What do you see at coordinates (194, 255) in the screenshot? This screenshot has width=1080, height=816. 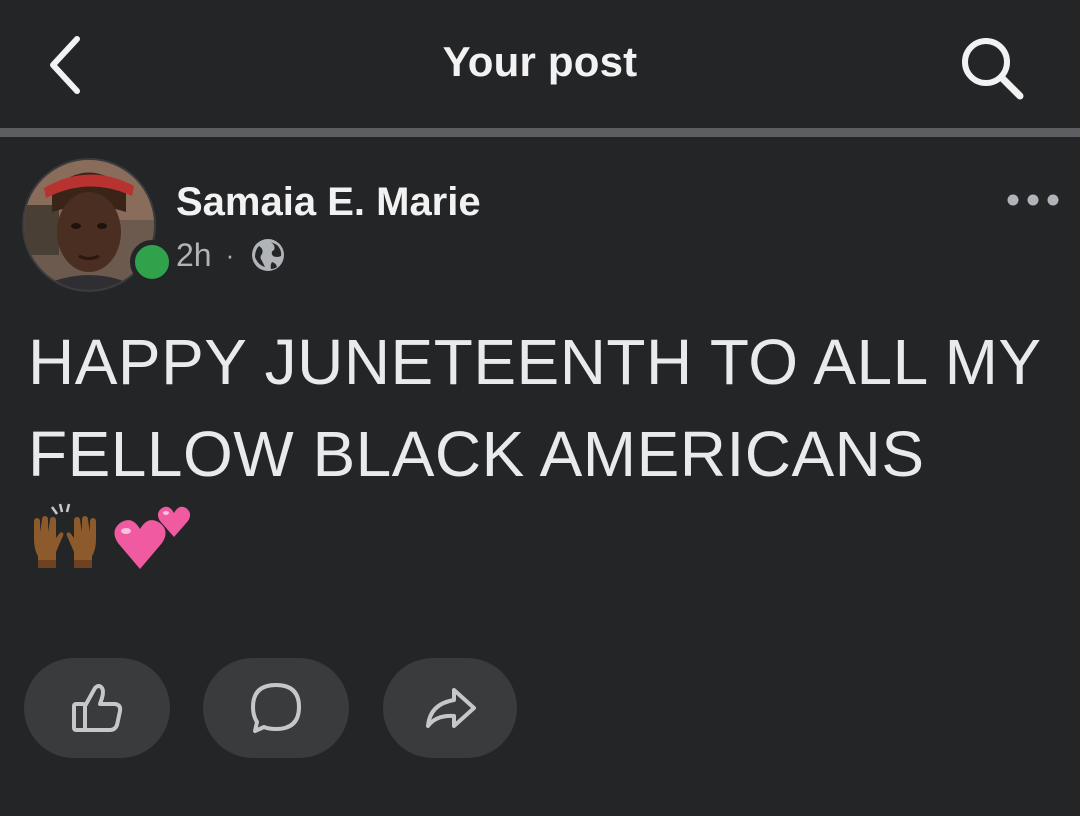 I see `post-time: 2h` at bounding box center [194, 255].